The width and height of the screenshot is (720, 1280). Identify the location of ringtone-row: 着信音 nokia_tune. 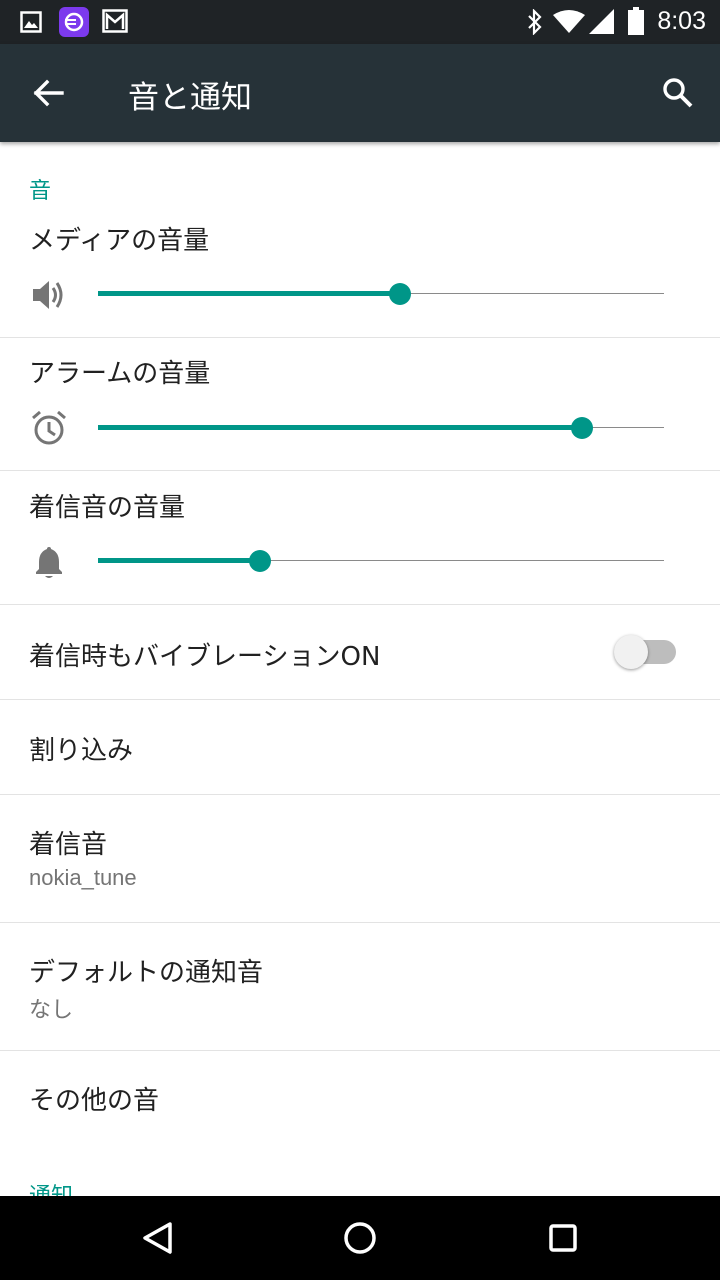
(360, 858).